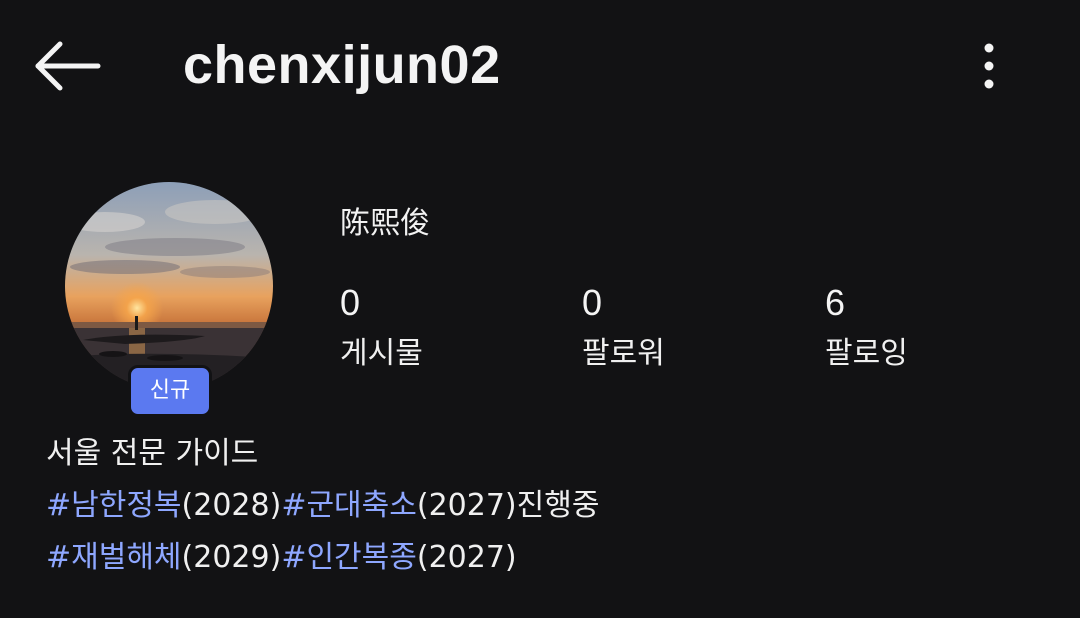 The image size is (1080, 618). What do you see at coordinates (385, 223) in the screenshot?
I see `display-name: 陈熙俊` at bounding box center [385, 223].